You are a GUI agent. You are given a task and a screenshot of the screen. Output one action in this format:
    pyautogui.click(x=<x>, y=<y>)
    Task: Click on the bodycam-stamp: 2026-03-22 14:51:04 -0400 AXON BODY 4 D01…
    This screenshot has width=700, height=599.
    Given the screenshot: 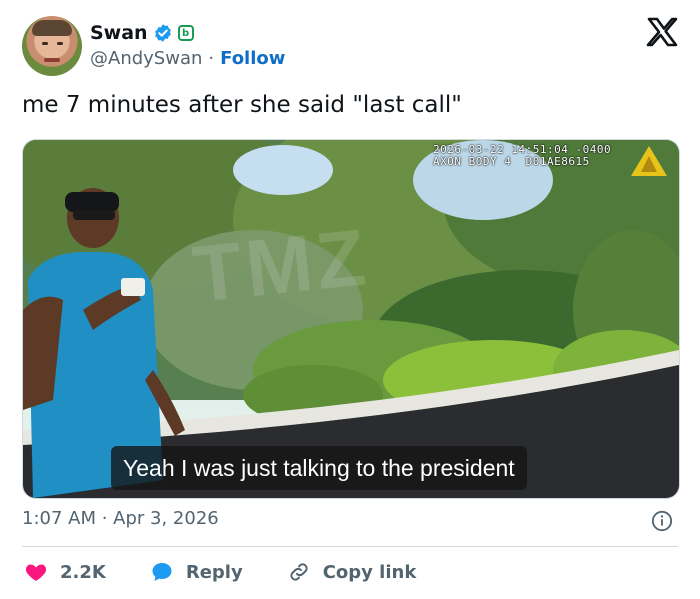 What is the action you would take?
    pyautogui.click(x=522, y=156)
    